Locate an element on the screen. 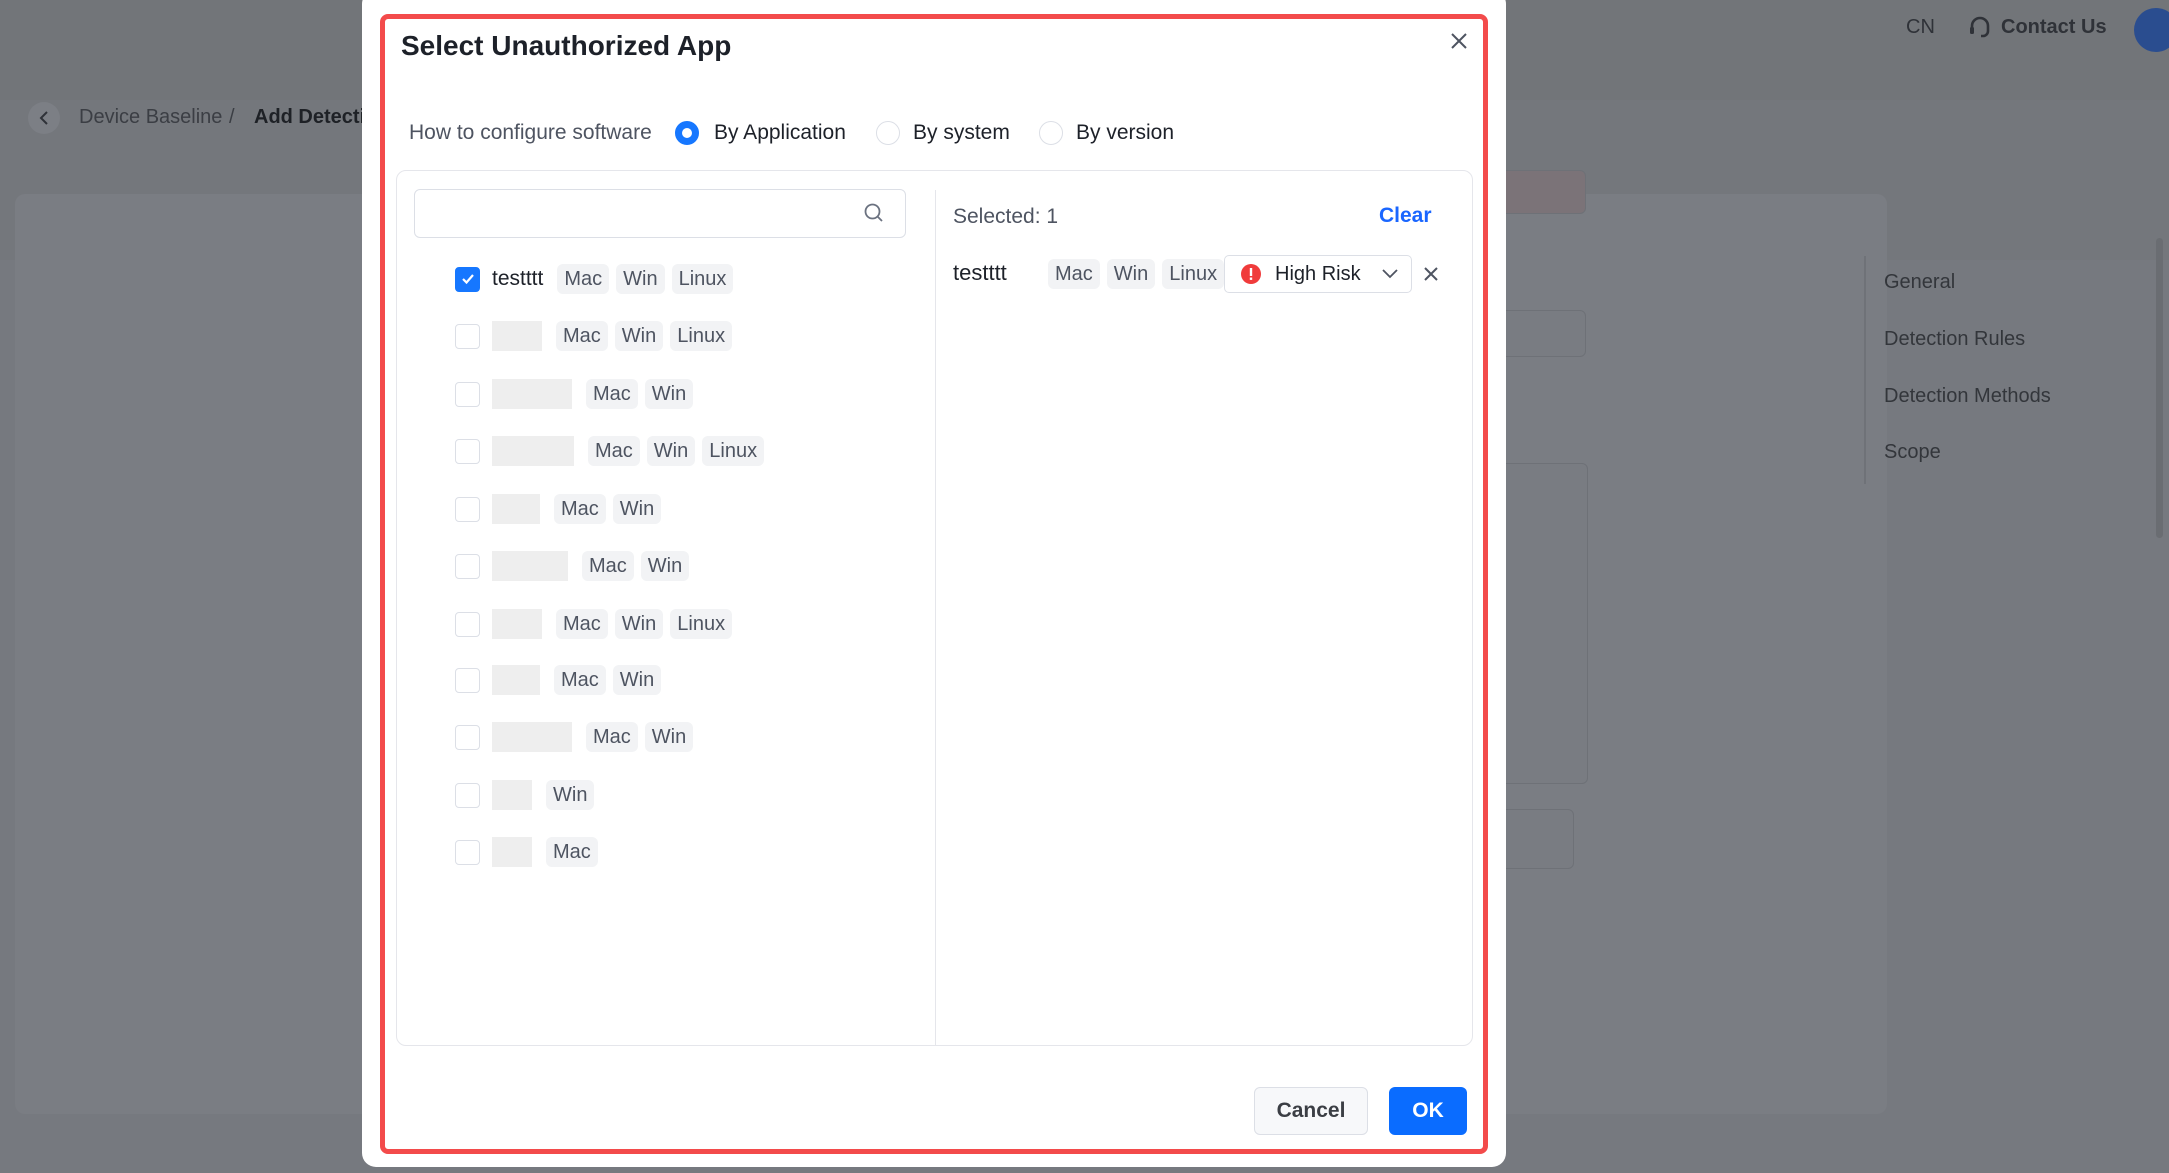  list-item: testttt Mac Win Linux is located at coordinates (597, 279).